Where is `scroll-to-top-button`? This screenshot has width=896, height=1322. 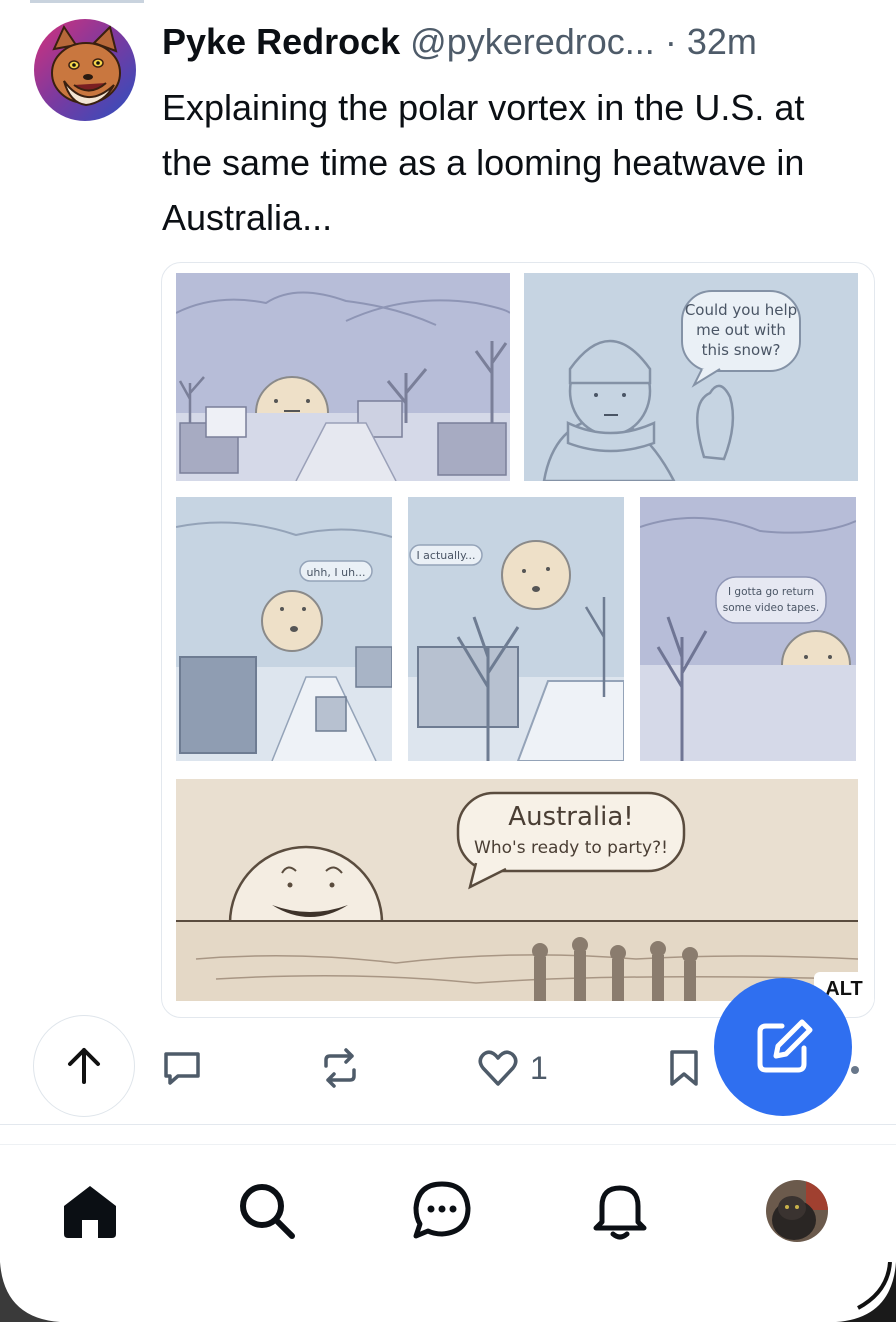 scroll-to-top-button is located at coordinates (84, 1066).